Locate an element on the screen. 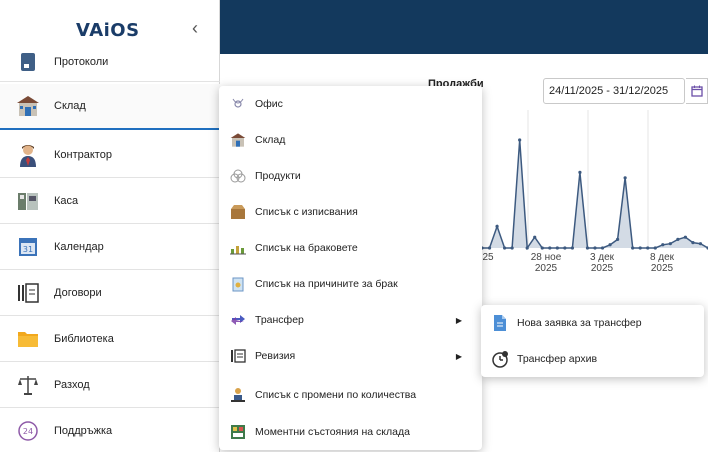 Image resolution: width=708 pixels, height=452 pixels. menu-item-defects: Списък на браковете is located at coordinates (350, 248).